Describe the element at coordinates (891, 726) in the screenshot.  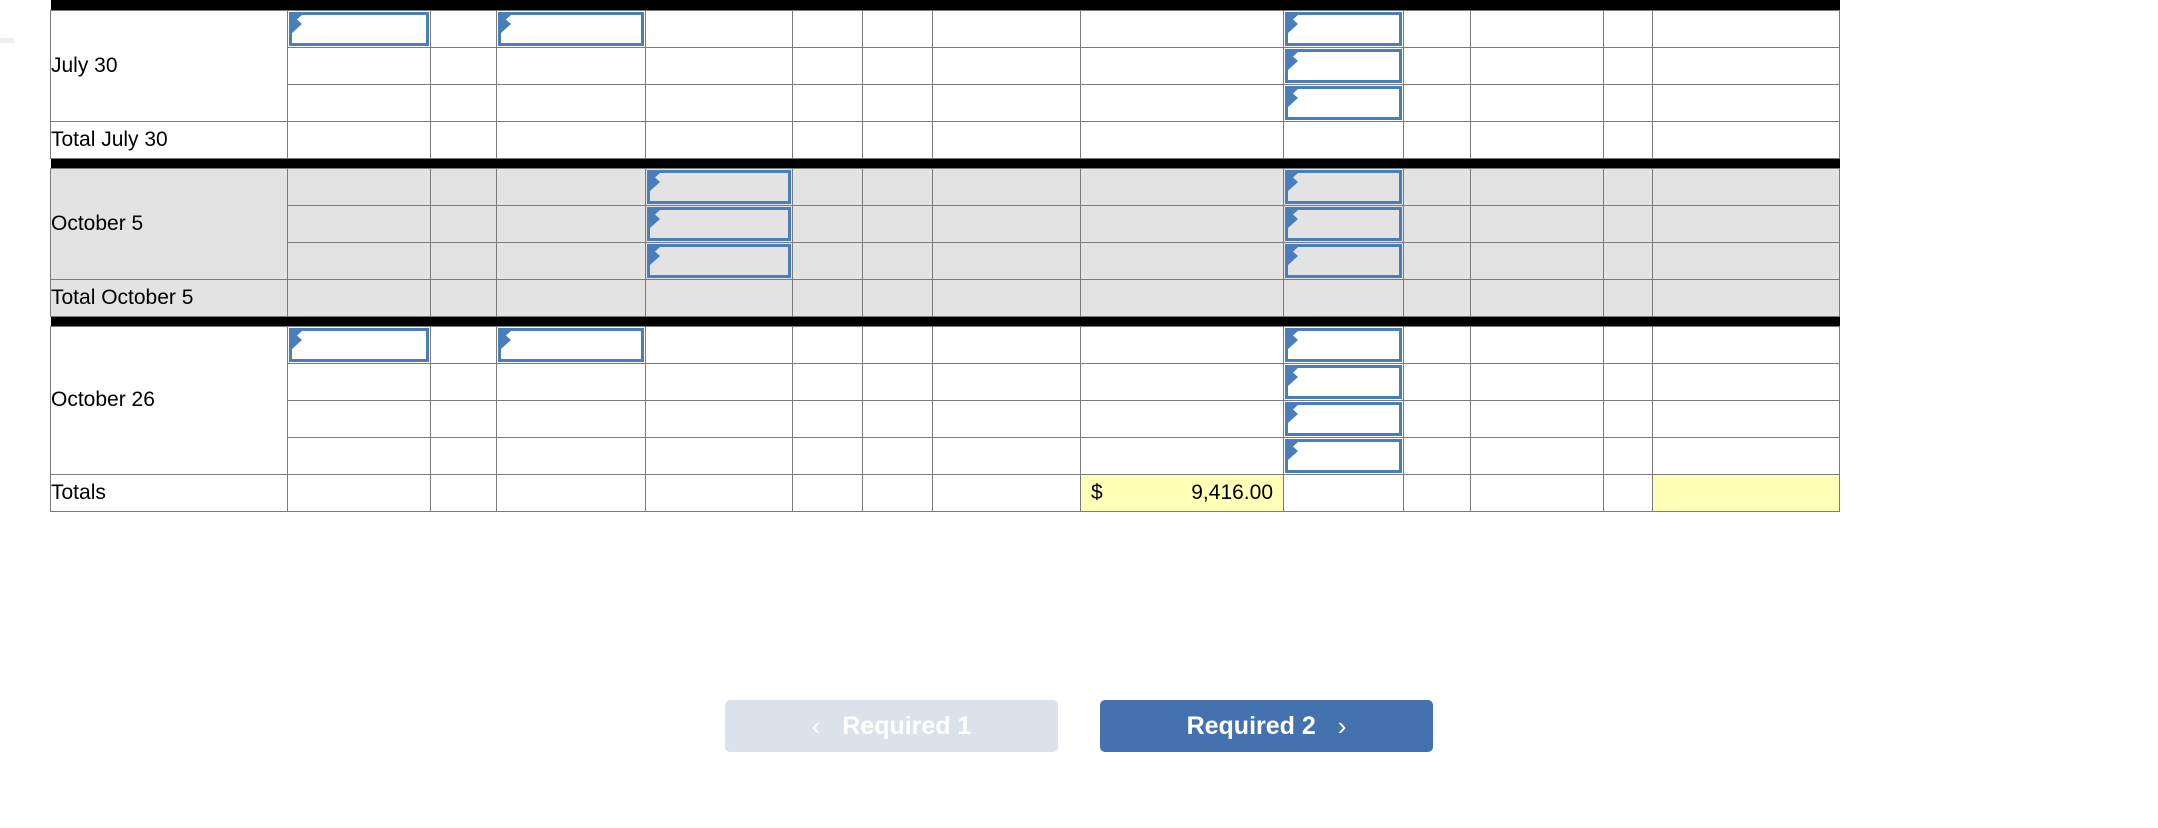
I see `required-1-button: ‹ Required 1` at that location.